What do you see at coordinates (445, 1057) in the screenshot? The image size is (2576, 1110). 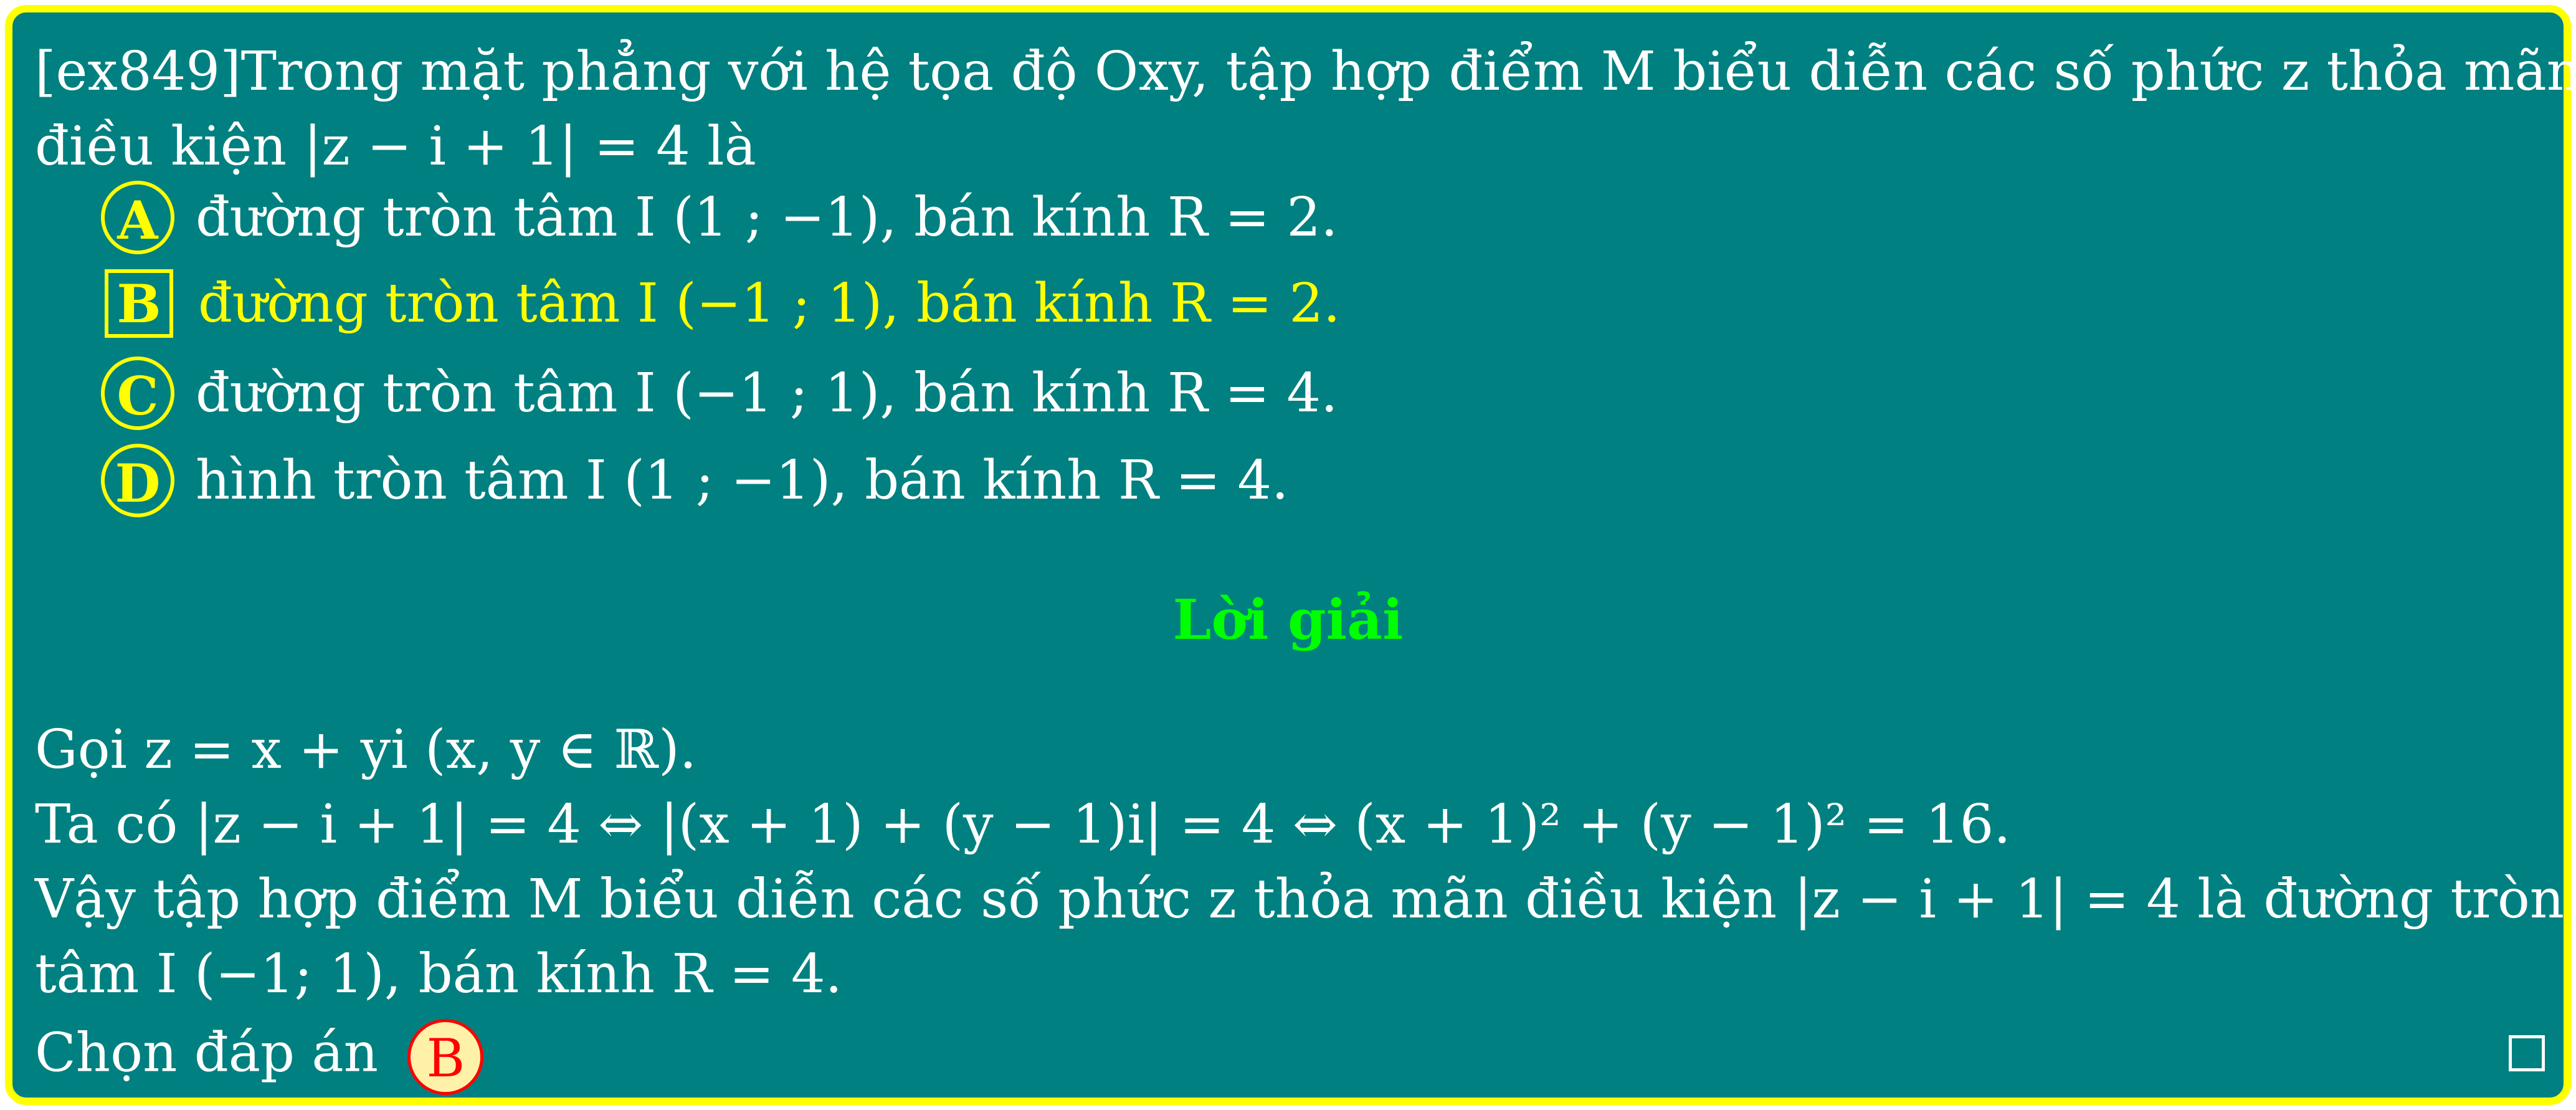 I see `answer-badge: B` at bounding box center [445, 1057].